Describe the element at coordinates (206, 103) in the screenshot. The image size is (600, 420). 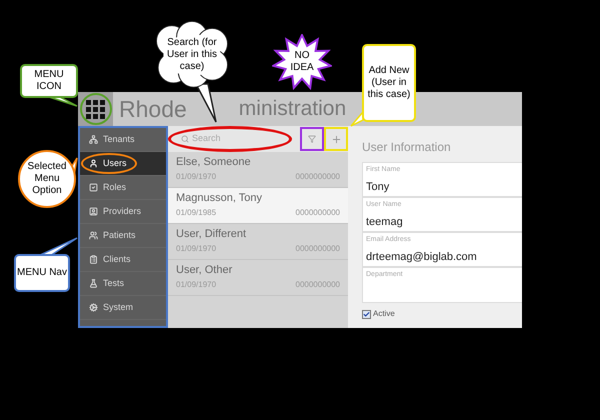
I see `pointer-tail` at that location.